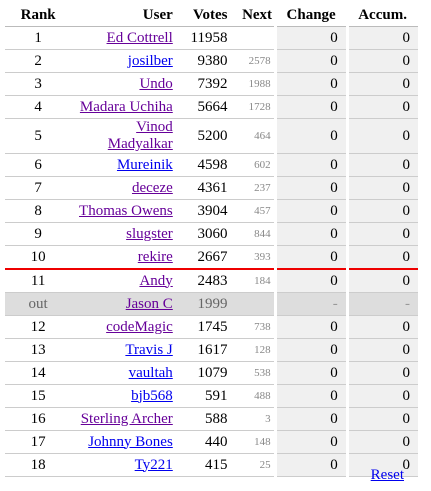 The height and width of the screenshot is (491, 431). What do you see at coordinates (203, 211) in the screenshot?
I see `votes-cell: 3904` at bounding box center [203, 211].